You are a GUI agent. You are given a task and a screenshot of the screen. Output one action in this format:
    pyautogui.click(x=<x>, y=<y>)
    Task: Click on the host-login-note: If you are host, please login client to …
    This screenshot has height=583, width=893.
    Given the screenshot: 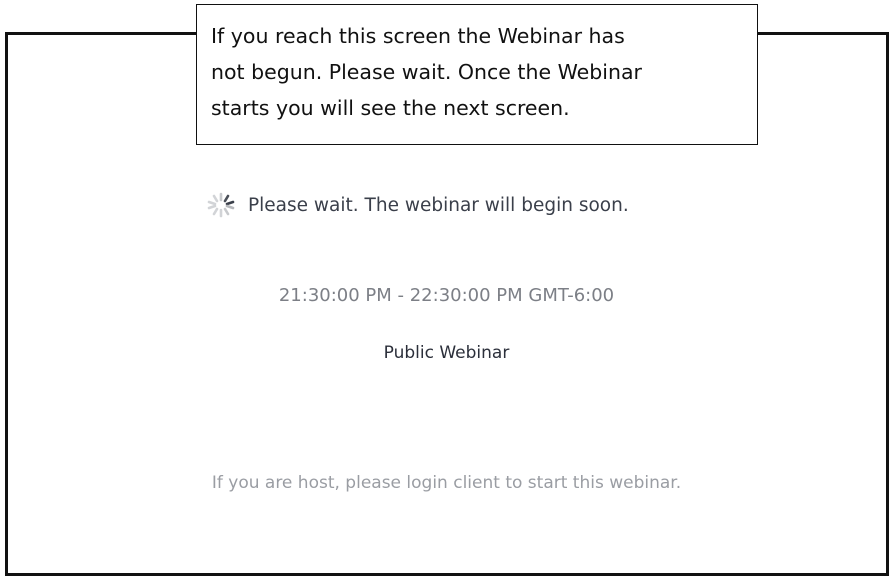 What is the action you would take?
    pyautogui.click(x=446, y=483)
    